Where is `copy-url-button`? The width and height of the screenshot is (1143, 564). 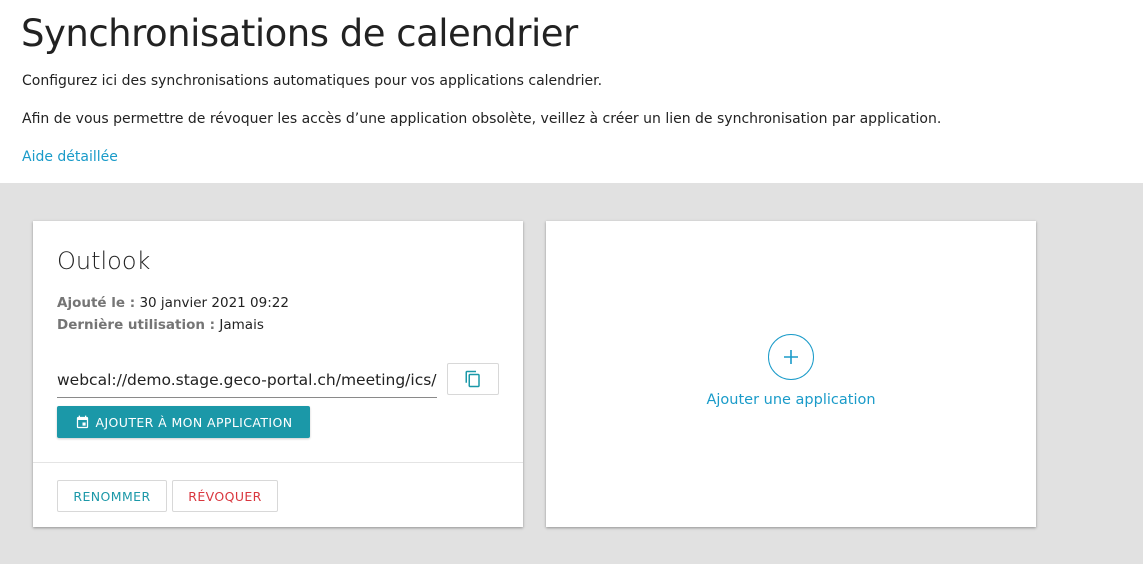
copy-url-button is located at coordinates (473, 379).